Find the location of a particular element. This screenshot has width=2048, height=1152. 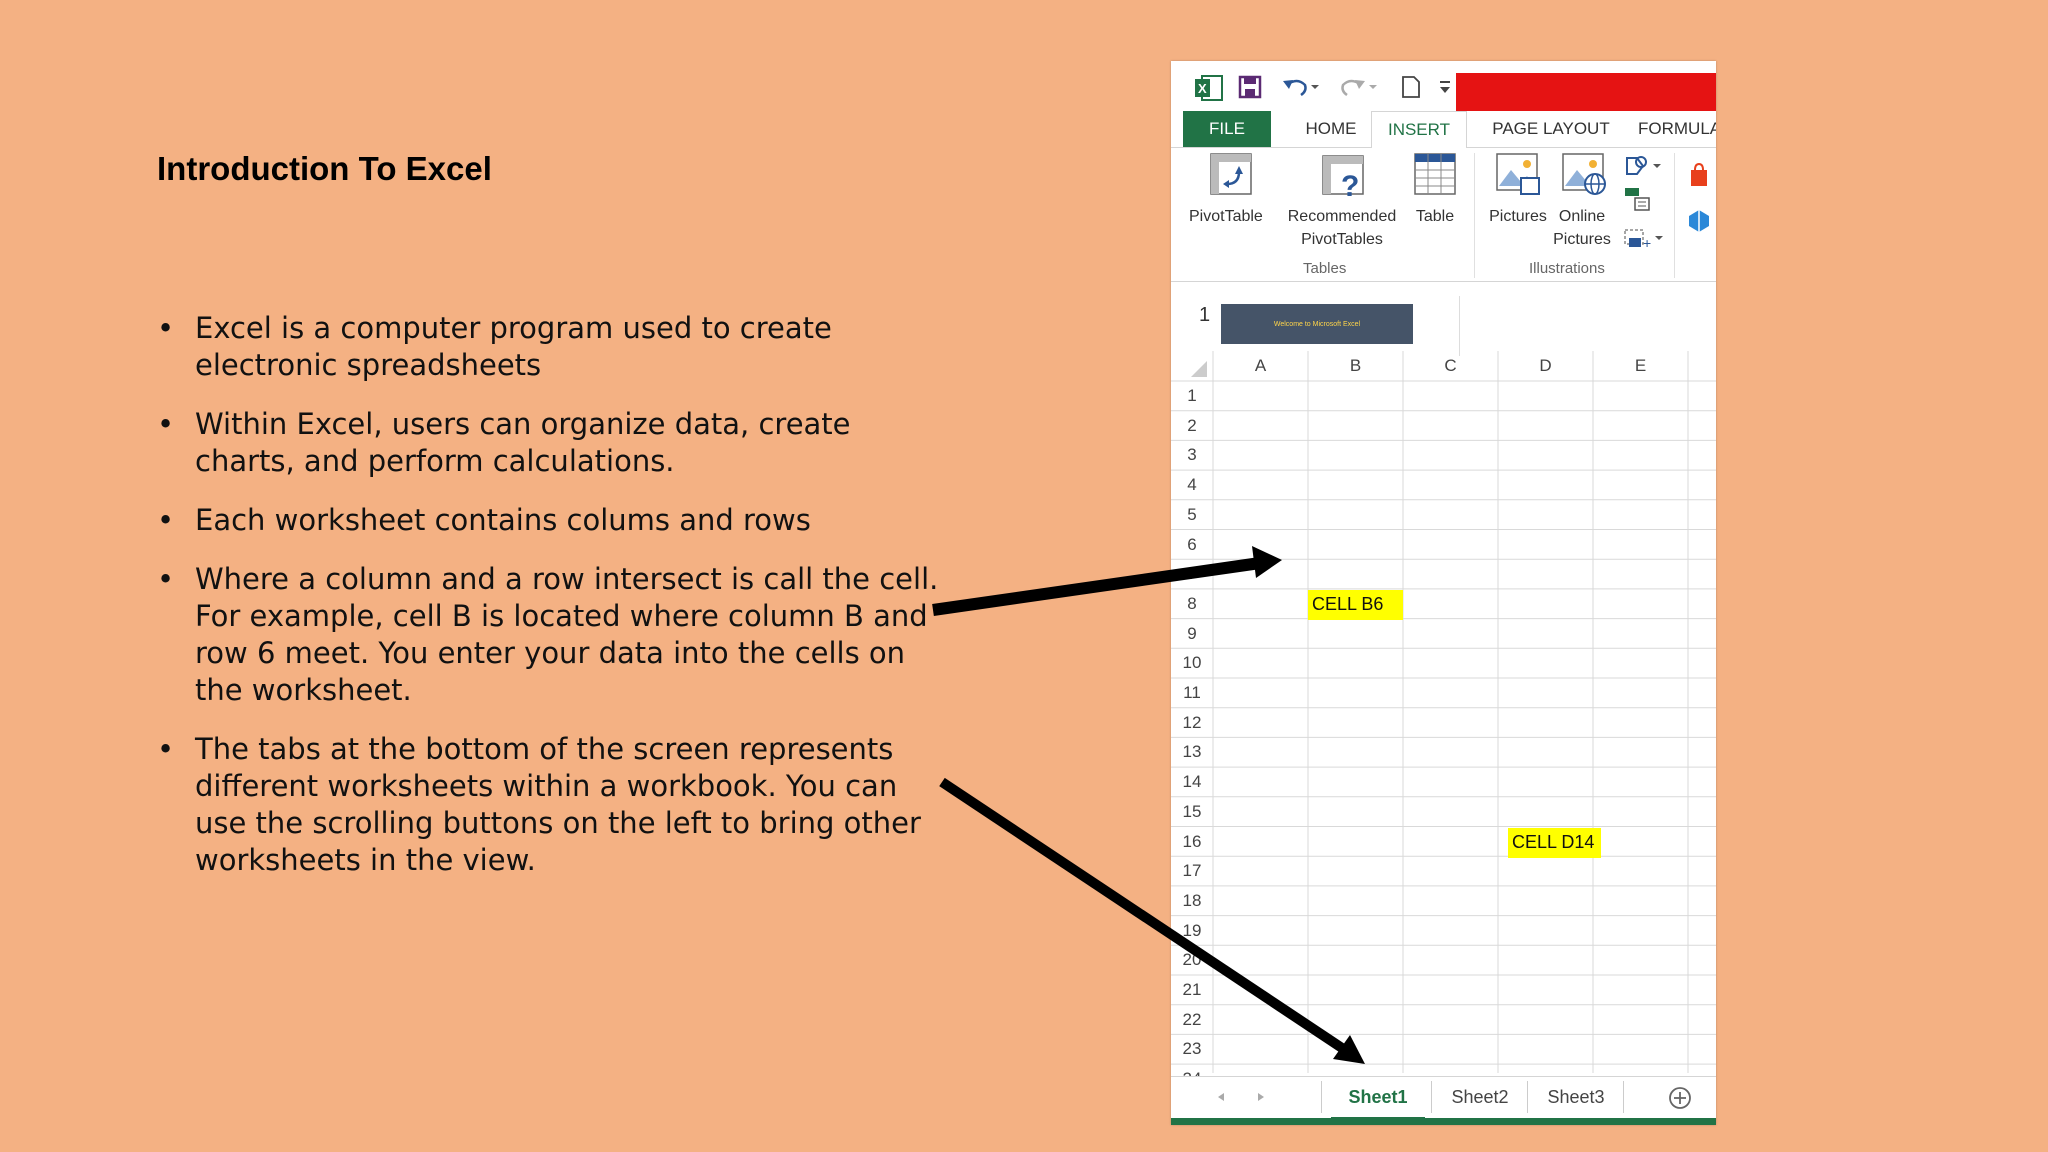

store-icon is located at coordinates (1699, 176).